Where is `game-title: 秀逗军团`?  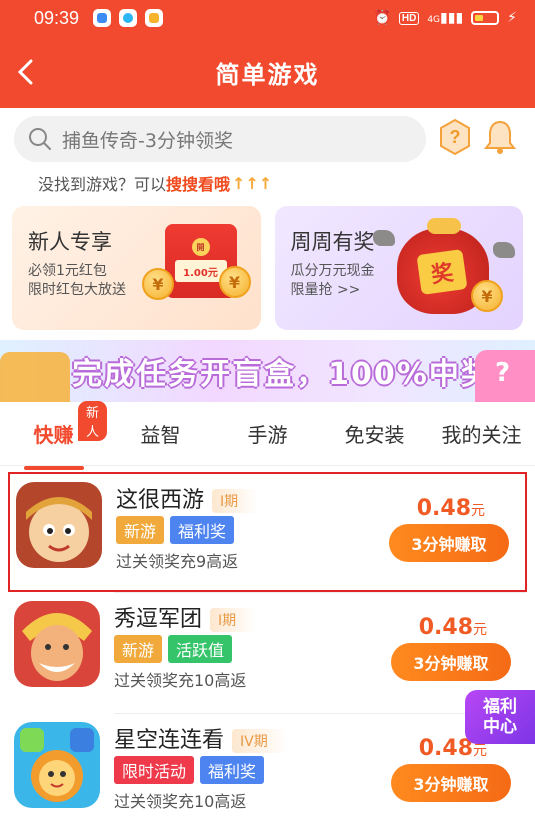 game-title: 秀逗军团 is located at coordinates (158, 619).